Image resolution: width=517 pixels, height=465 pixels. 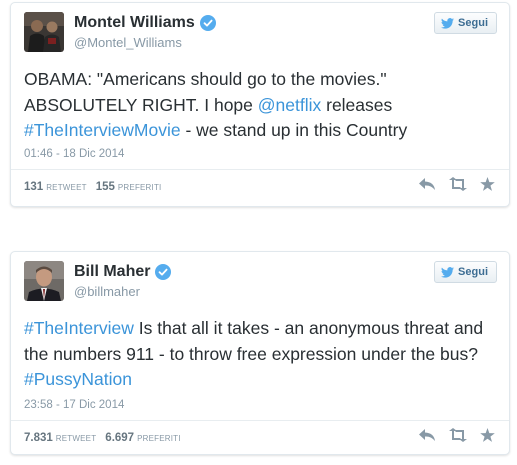 I want to click on author-name: Montel Williams, so click(x=134, y=23).